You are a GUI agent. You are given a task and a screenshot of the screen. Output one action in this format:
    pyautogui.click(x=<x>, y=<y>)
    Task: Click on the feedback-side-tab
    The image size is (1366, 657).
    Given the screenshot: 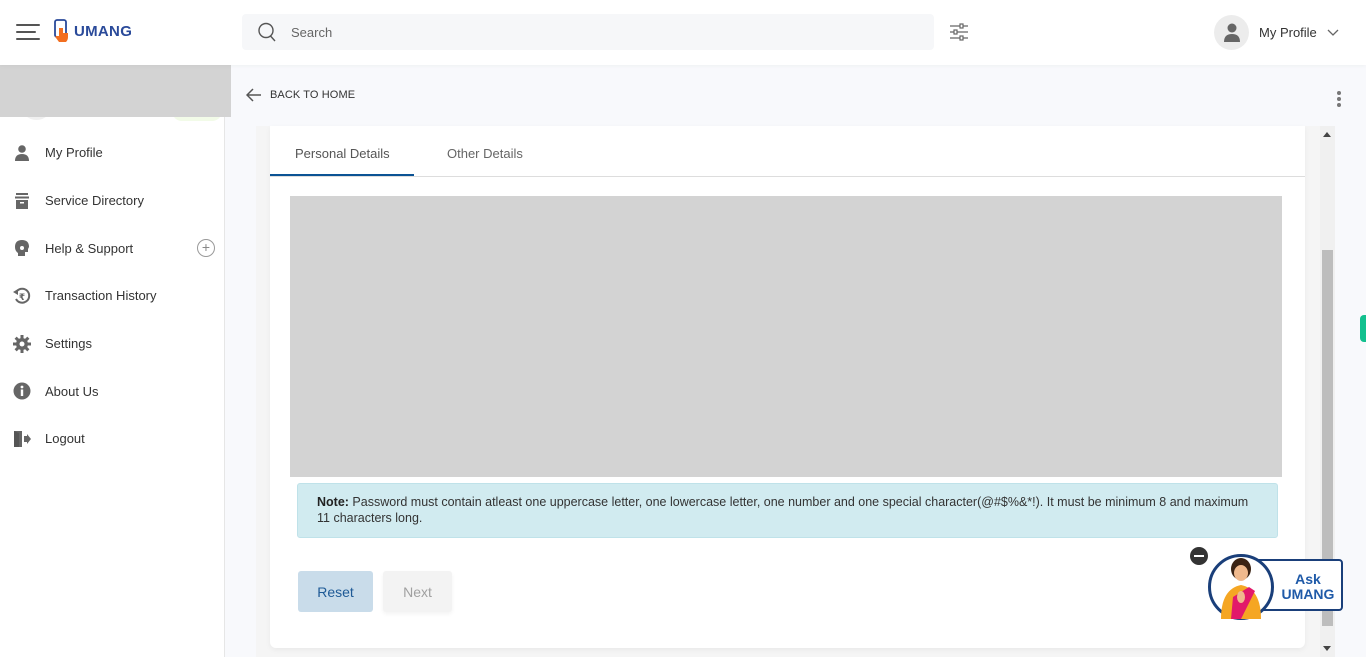 What is the action you would take?
    pyautogui.click(x=1363, y=328)
    